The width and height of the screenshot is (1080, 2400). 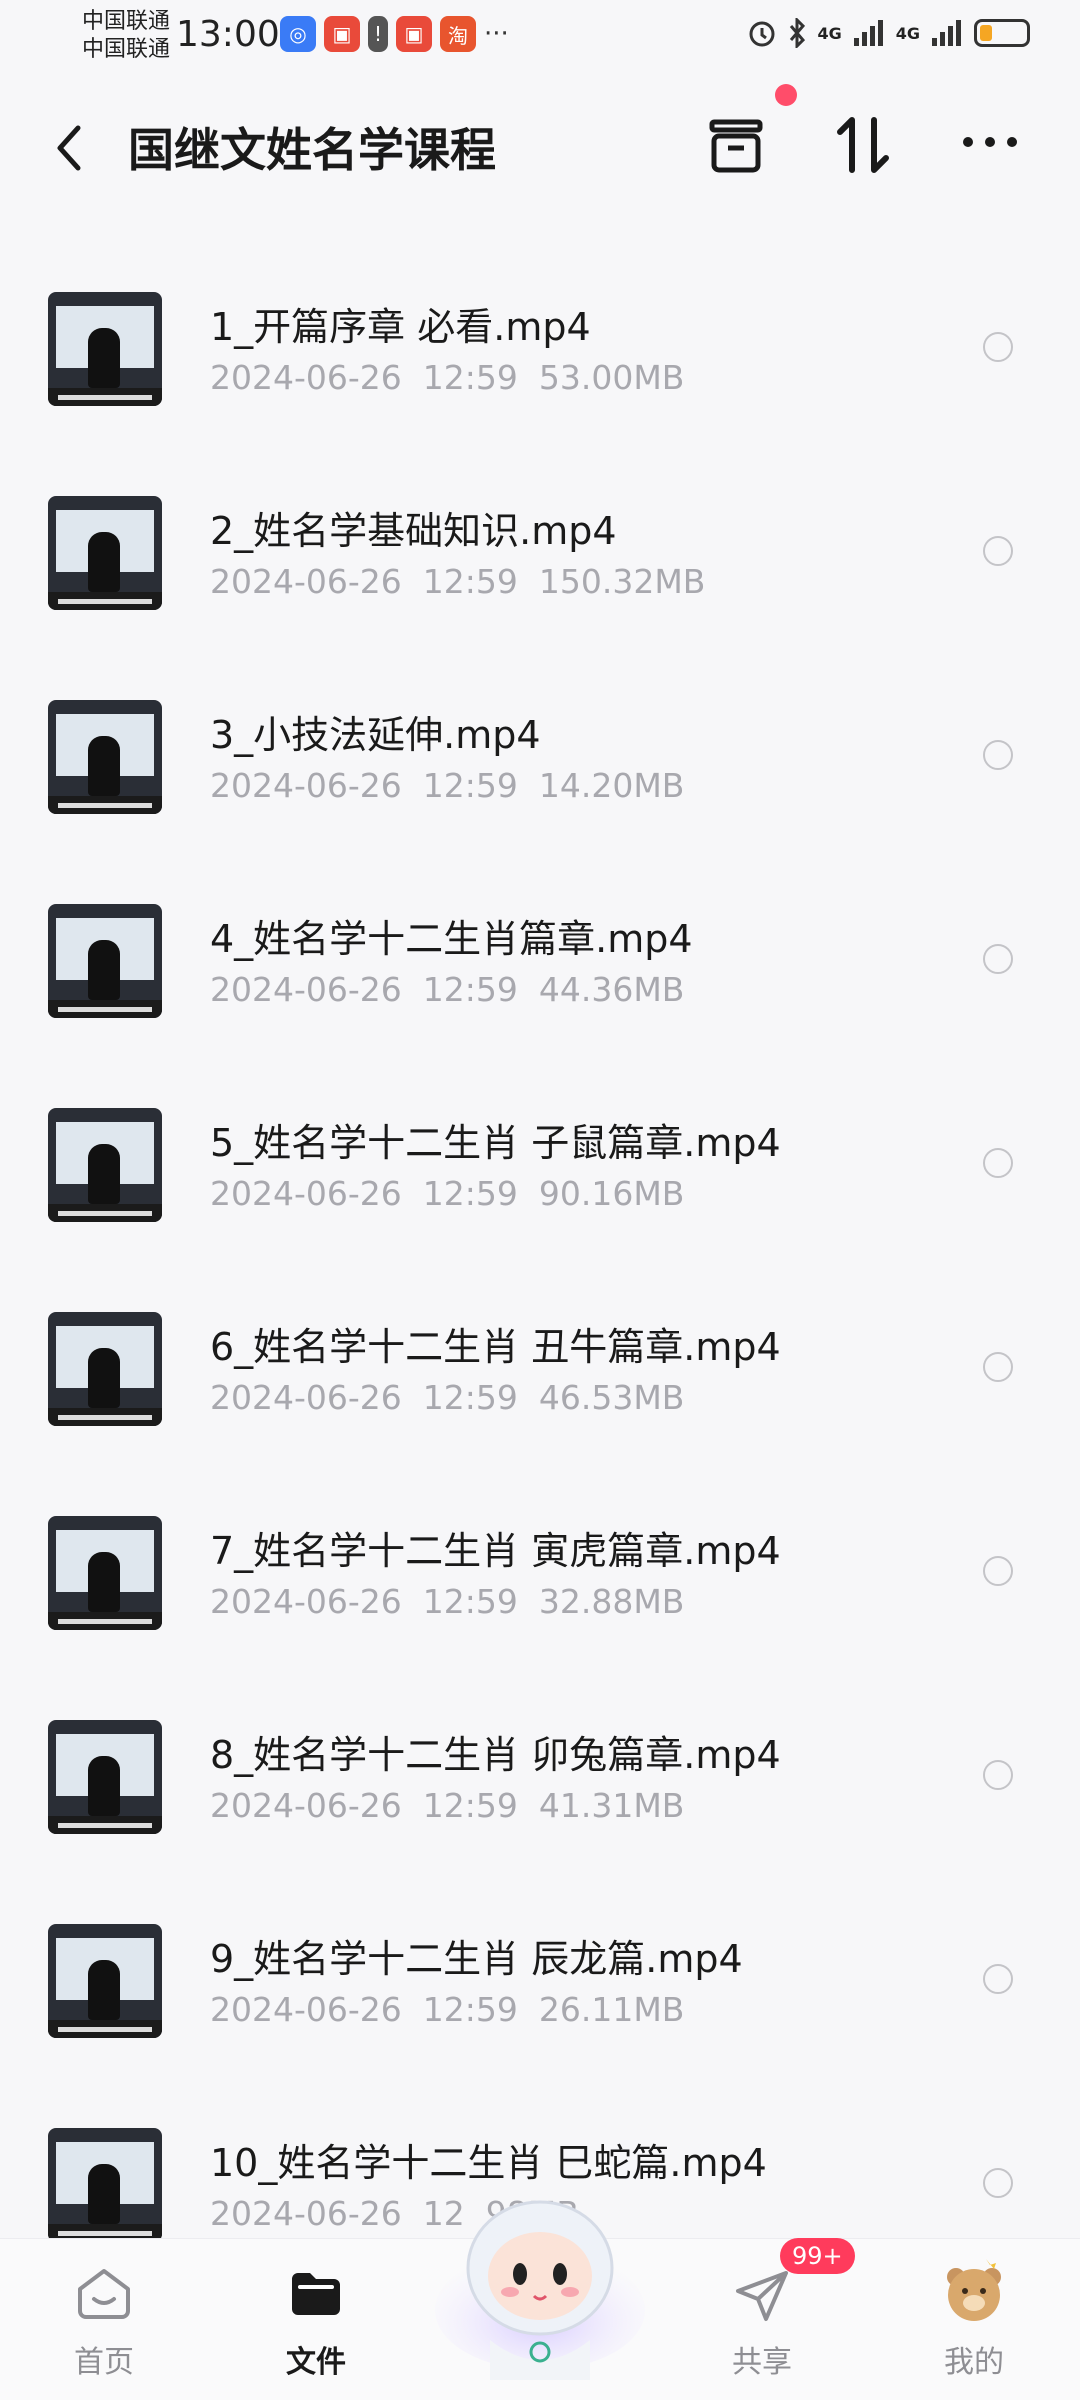 I want to click on file-meta: 2024-06-26 12:59 150.32MB, so click(x=457, y=581).